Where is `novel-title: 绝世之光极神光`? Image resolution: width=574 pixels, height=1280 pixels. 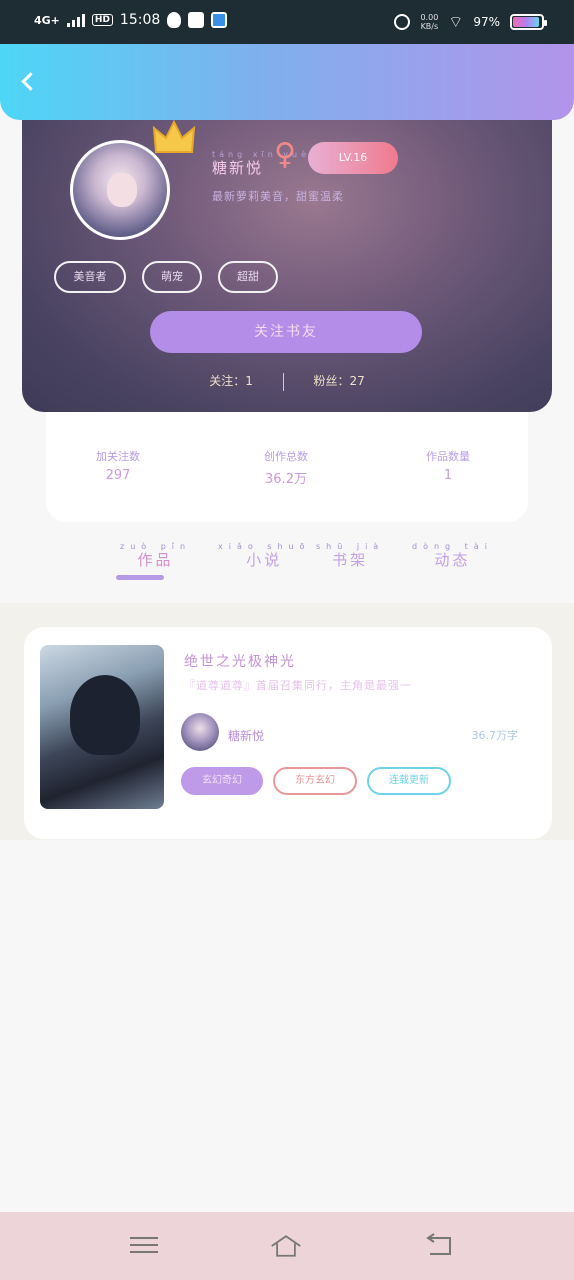
novel-title: 绝世之光极神光 is located at coordinates (240, 661).